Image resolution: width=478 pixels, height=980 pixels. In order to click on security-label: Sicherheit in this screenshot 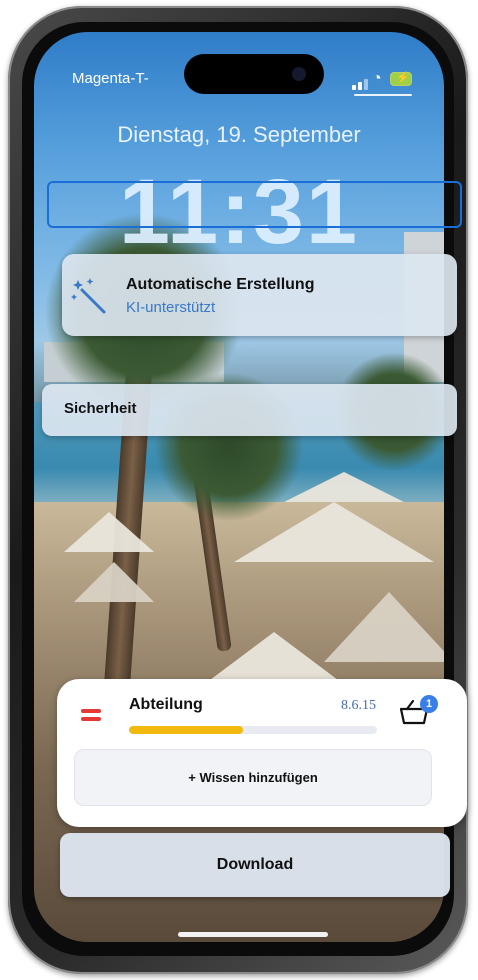, I will do `click(100, 408)`.